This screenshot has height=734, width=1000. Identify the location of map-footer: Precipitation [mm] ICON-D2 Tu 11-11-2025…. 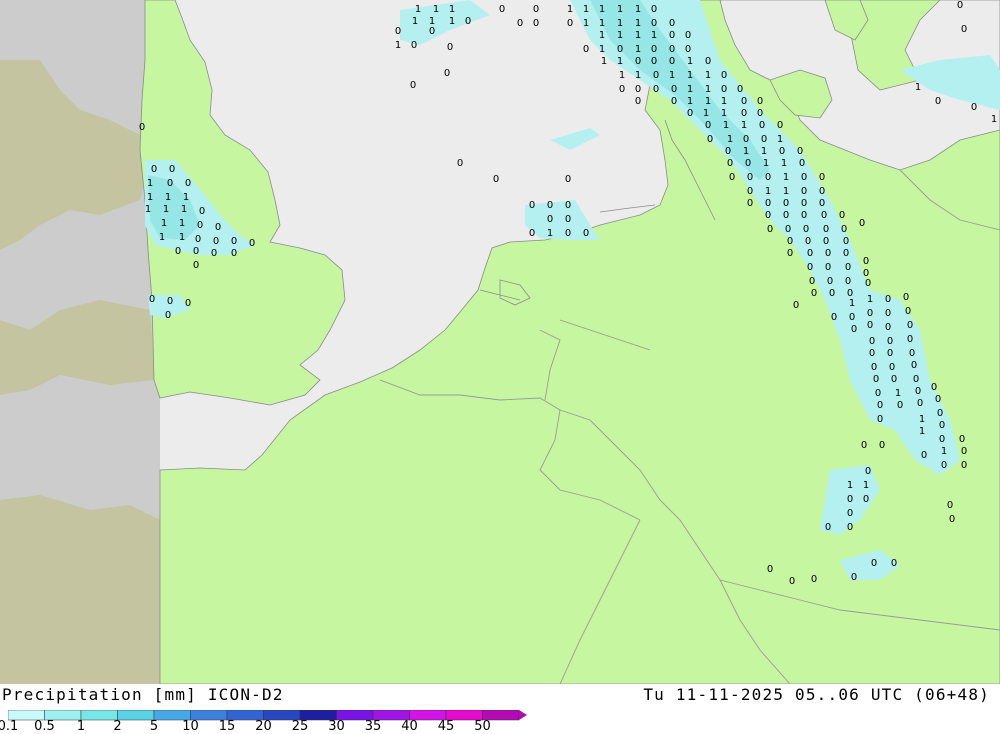
(500, 709).